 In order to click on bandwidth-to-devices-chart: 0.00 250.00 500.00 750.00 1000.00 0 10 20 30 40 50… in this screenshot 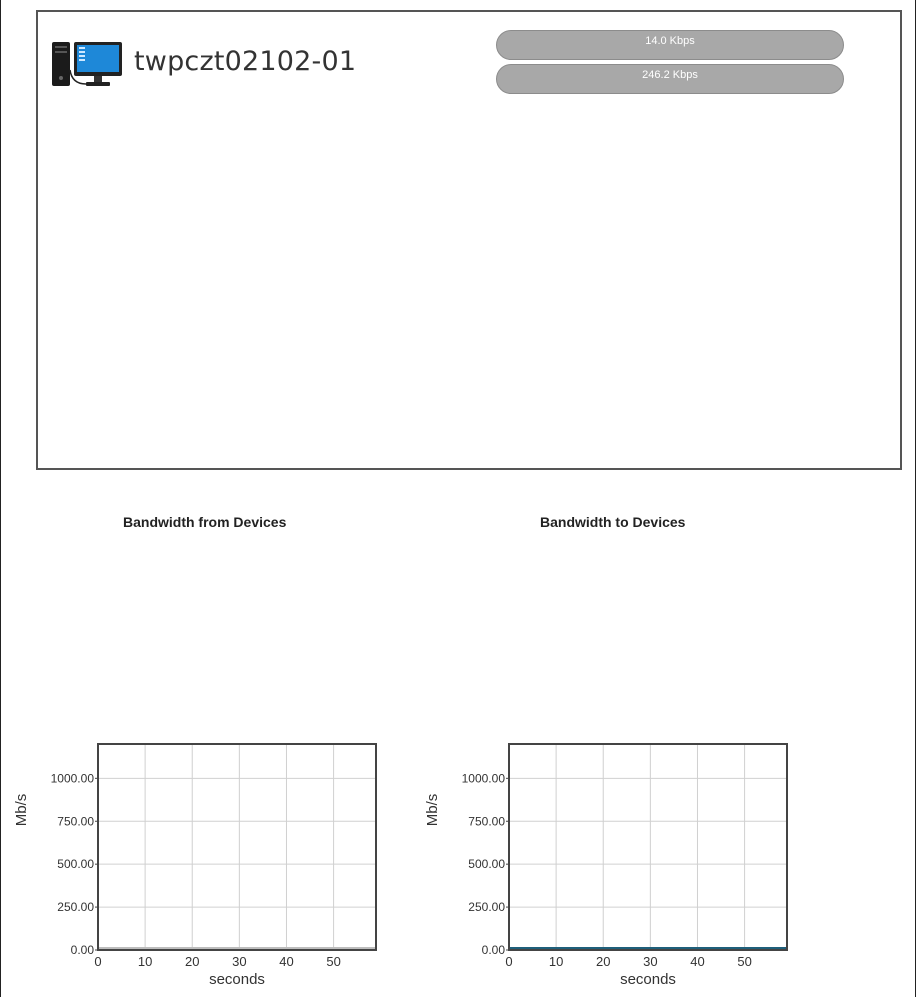, I will do `click(606, 865)`.